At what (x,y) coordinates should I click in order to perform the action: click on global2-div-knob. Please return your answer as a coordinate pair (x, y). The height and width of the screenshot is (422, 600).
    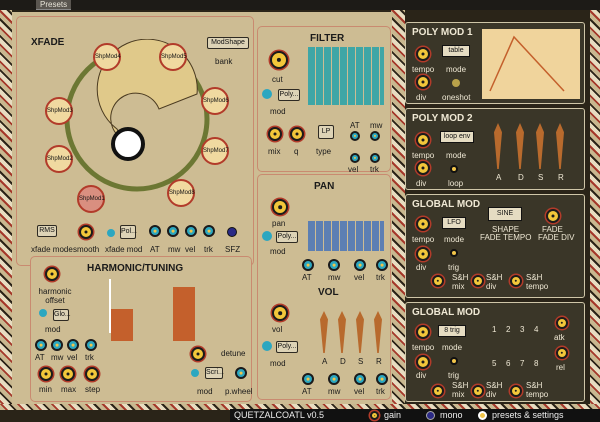
    Looking at the image, I should click on (423, 362).